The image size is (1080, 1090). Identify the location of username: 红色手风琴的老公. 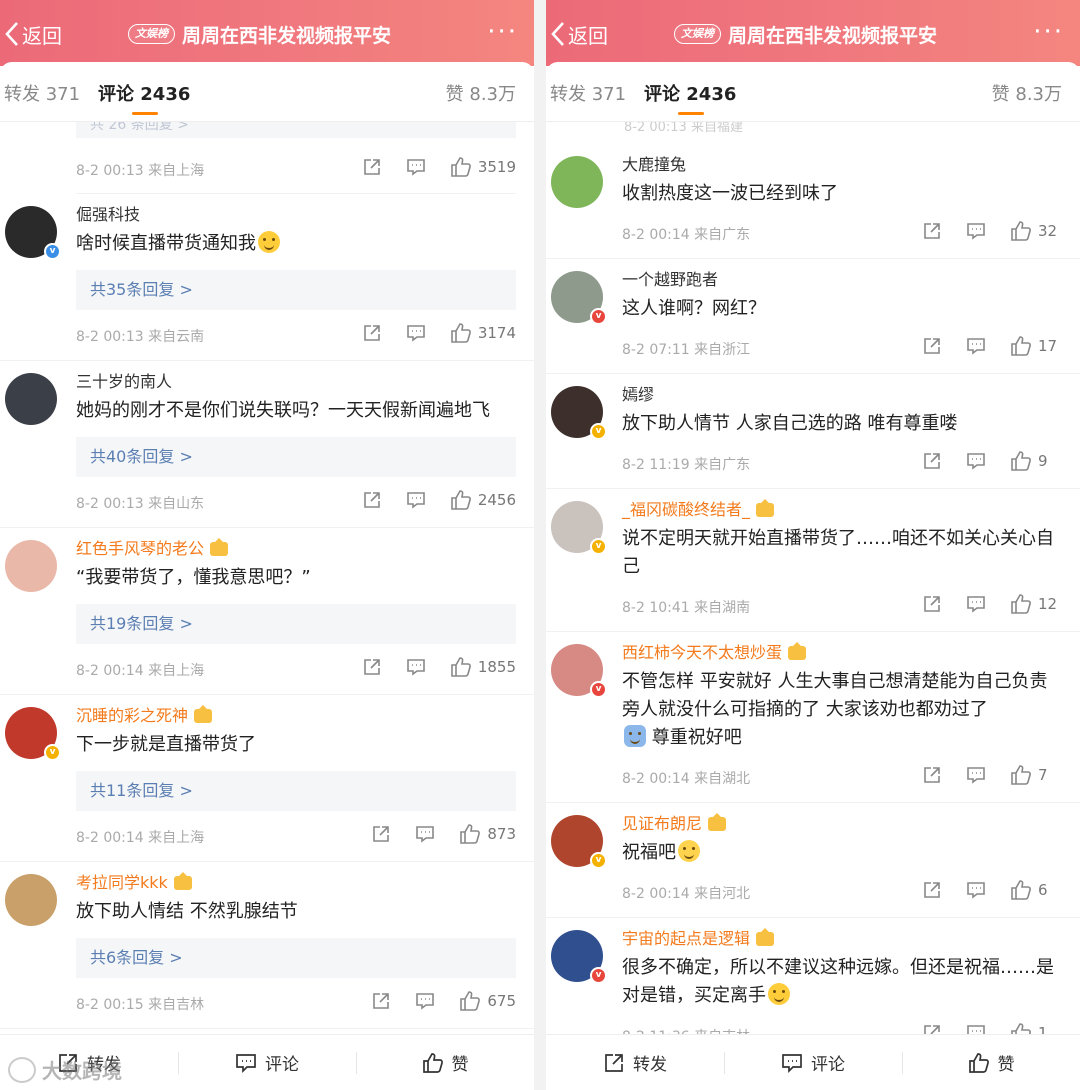
(296, 549).